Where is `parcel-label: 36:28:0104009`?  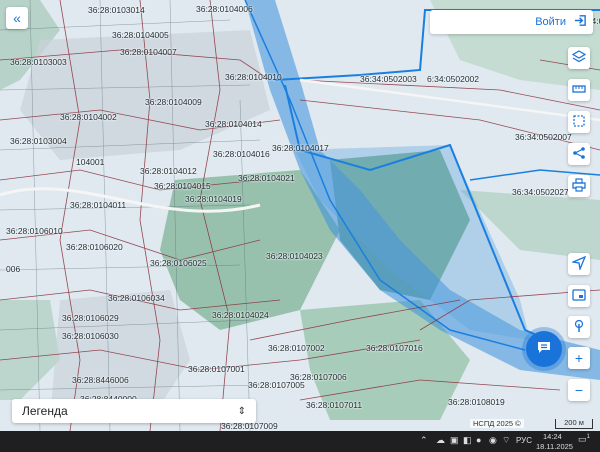 parcel-label: 36:28:0104009 is located at coordinates (173, 102).